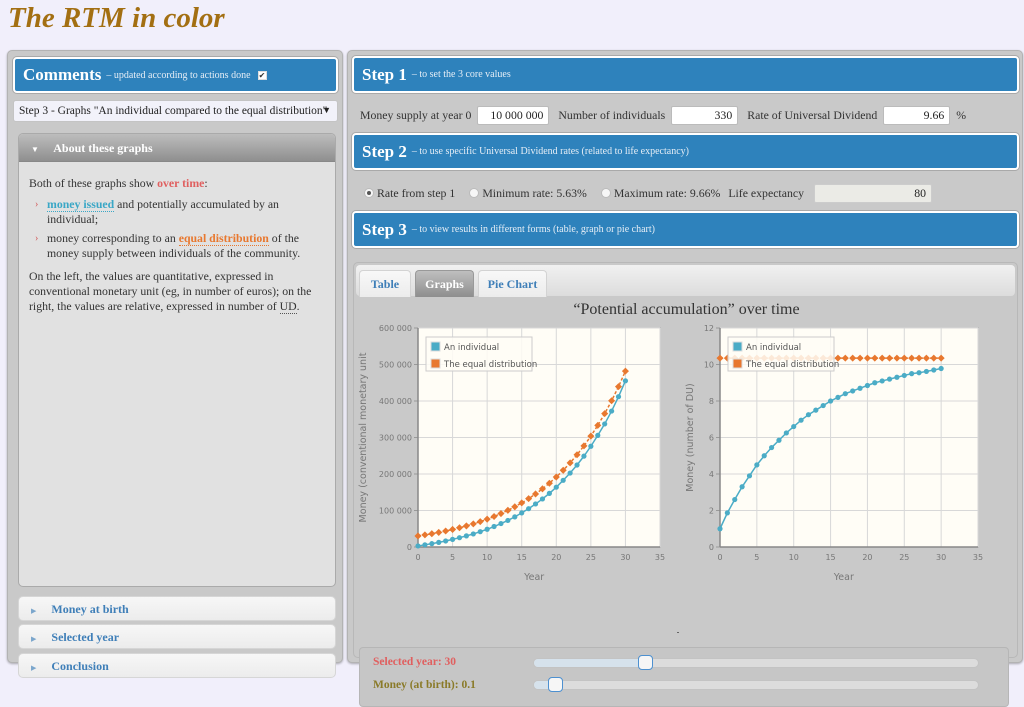 The width and height of the screenshot is (1024, 707). Describe the element at coordinates (395, 474) in the screenshot. I see `y-tick-label: 200 000` at that location.